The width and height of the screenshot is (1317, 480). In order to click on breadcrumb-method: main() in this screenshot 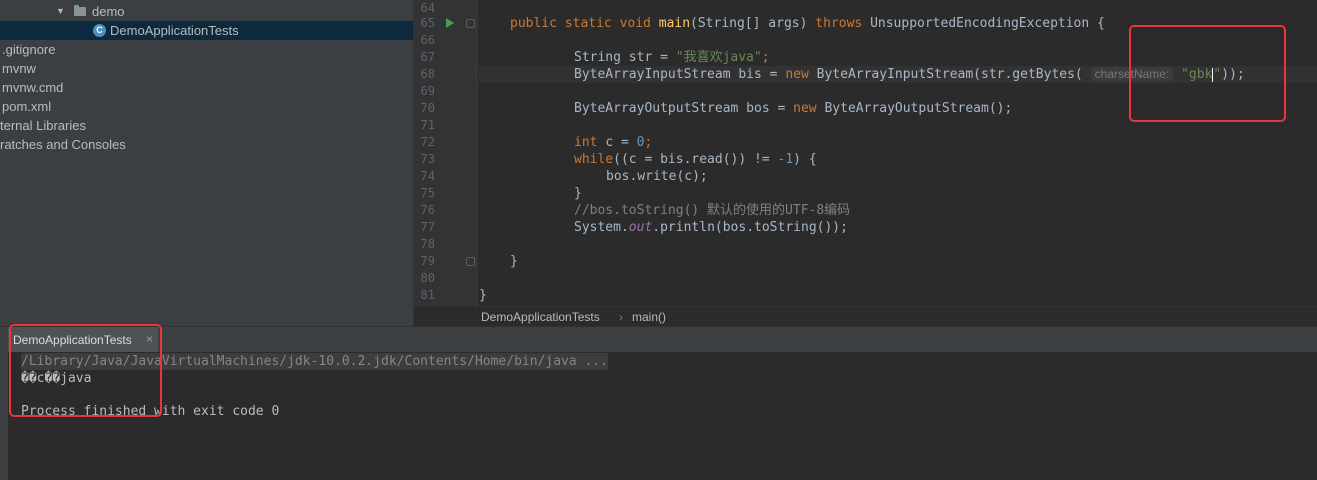, I will do `click(649, 317)`.